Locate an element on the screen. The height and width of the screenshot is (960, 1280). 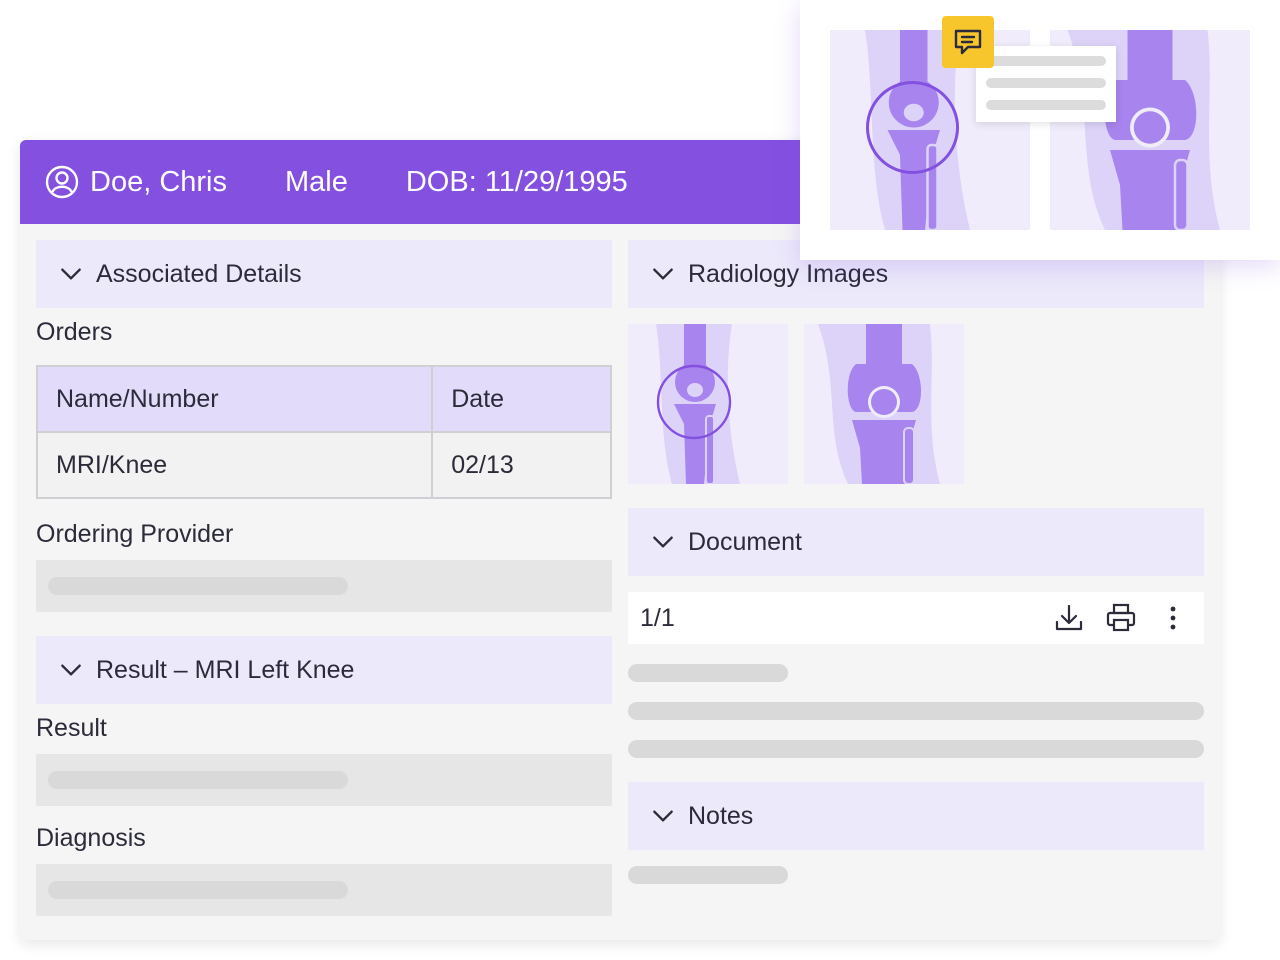
table-row: MRI/Knee 02/13 is located at coordinates (323, 465).